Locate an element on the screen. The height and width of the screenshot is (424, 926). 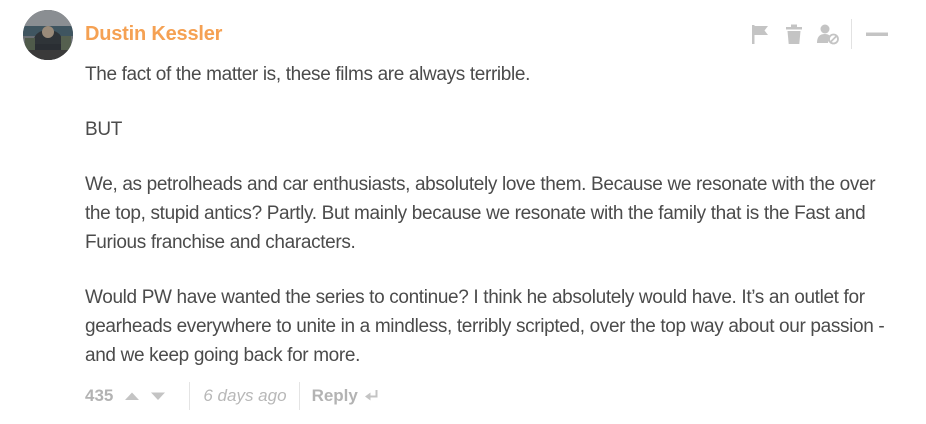
avatar-photo is located at coordinates (48, 35).